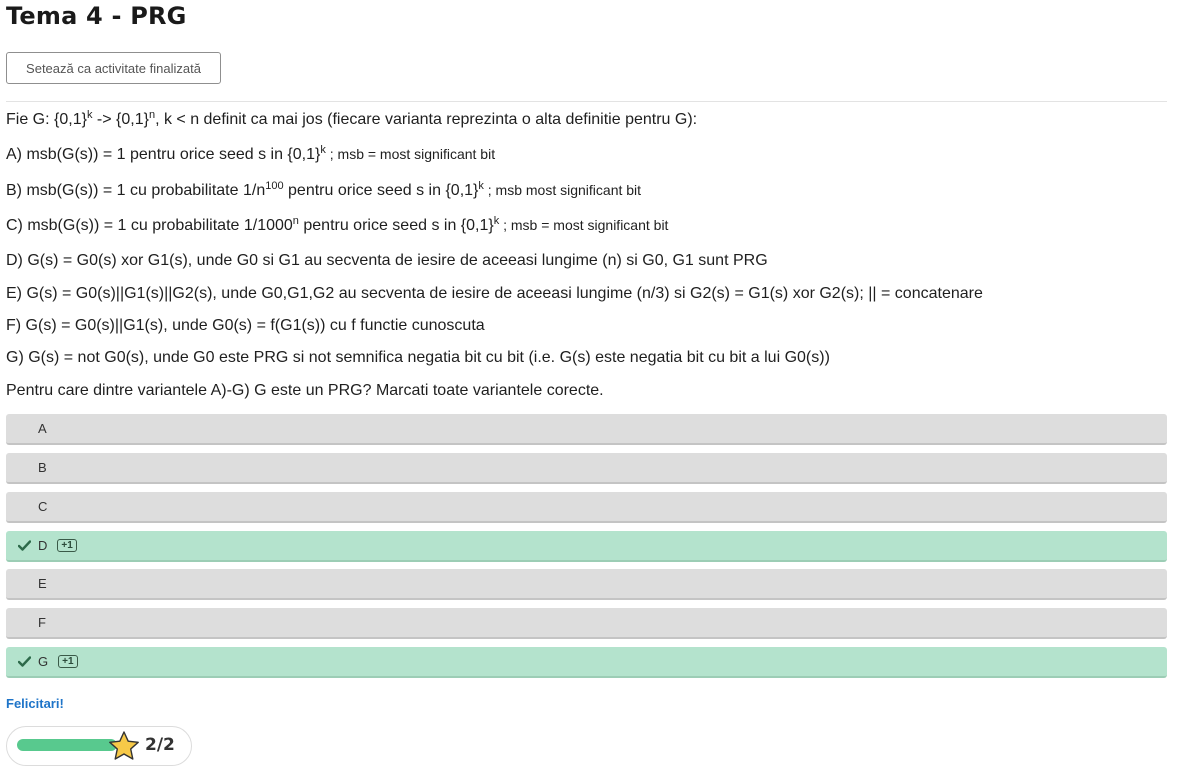 Image resolution: width=1194 pixels, height=767 pixels. I want to click on option-c: C, so click(586, 507).